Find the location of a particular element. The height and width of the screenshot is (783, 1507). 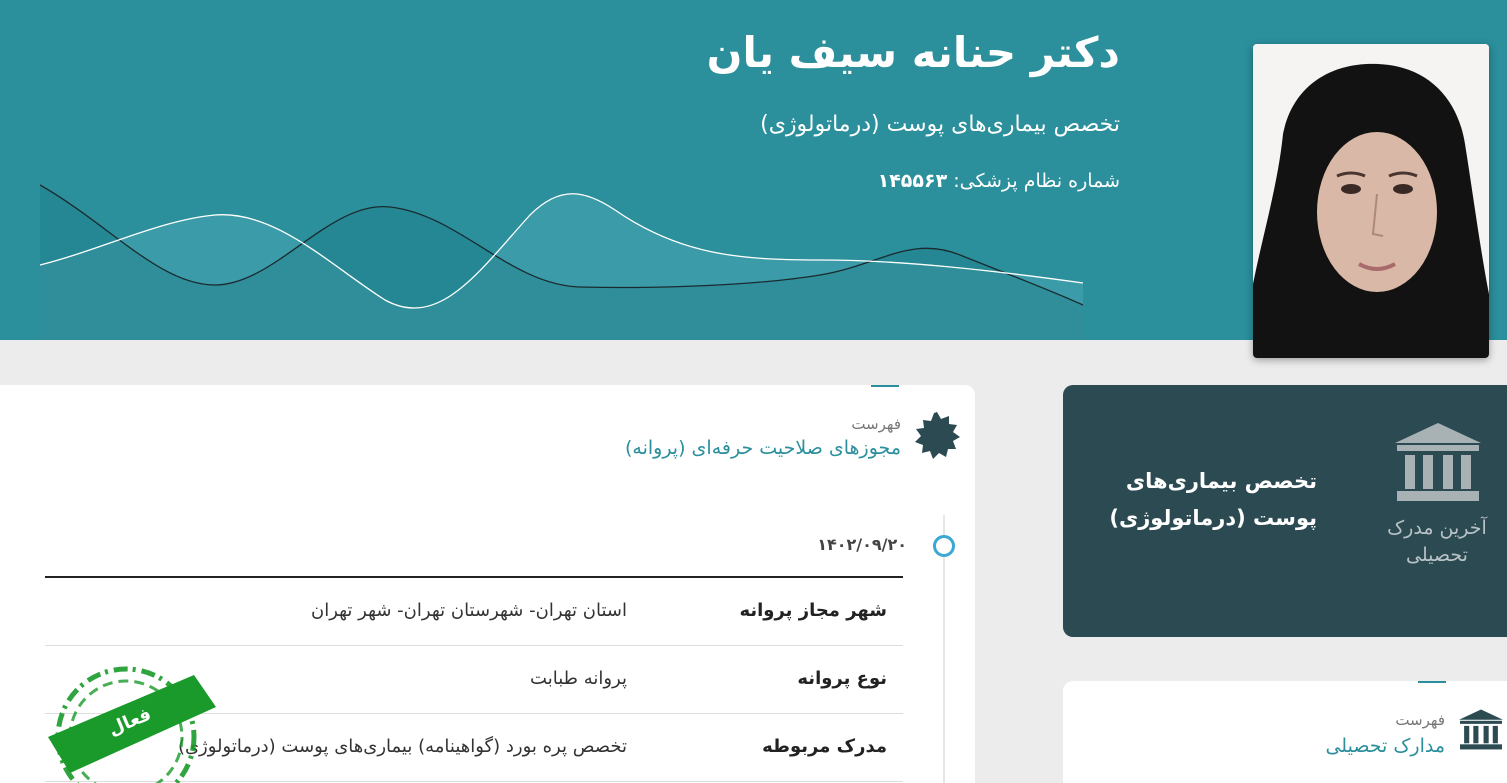

header-wave-decoration is located at coordinates (561, 262).